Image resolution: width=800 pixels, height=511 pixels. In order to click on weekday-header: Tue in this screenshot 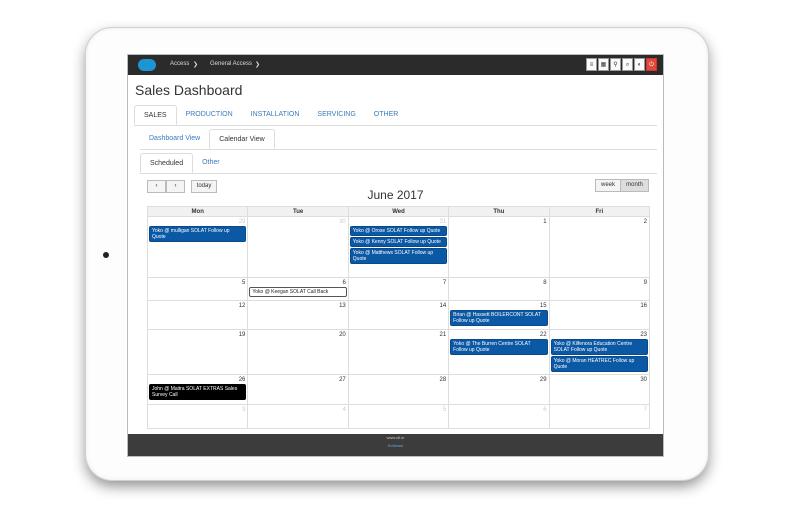, I will do `click(298, 211)`.